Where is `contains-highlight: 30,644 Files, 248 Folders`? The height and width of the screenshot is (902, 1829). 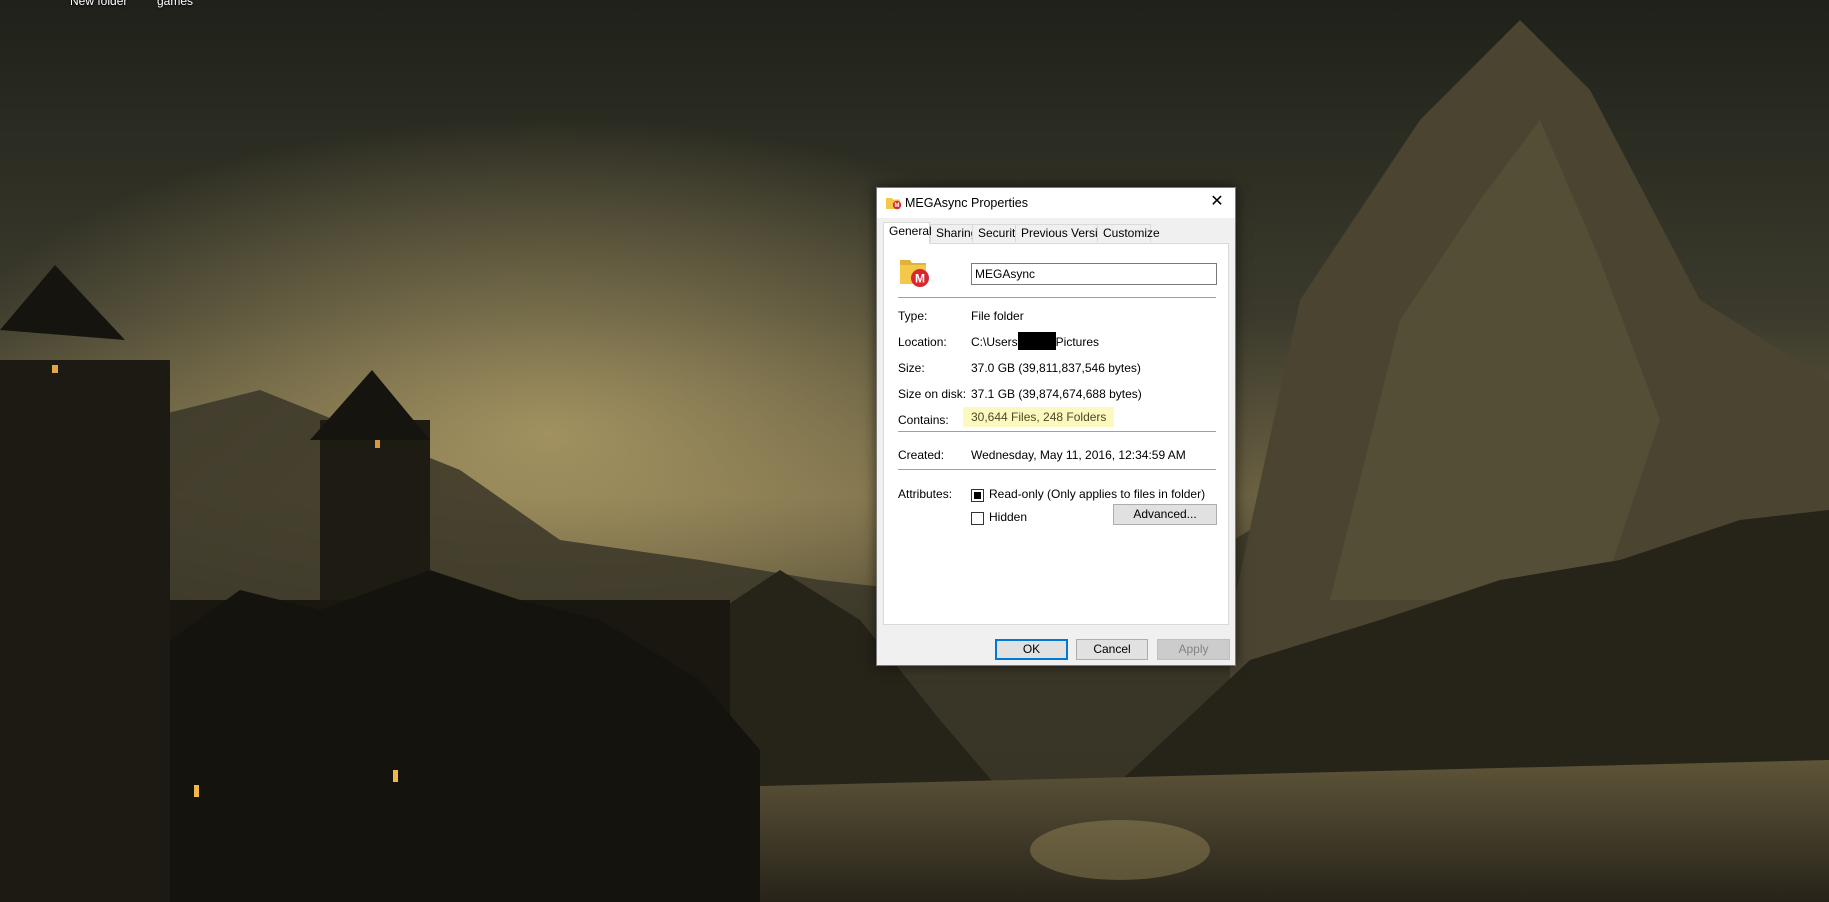
contains-highlight: 30,644 Files, 248 Folders is located at coordinates (1039, 417).